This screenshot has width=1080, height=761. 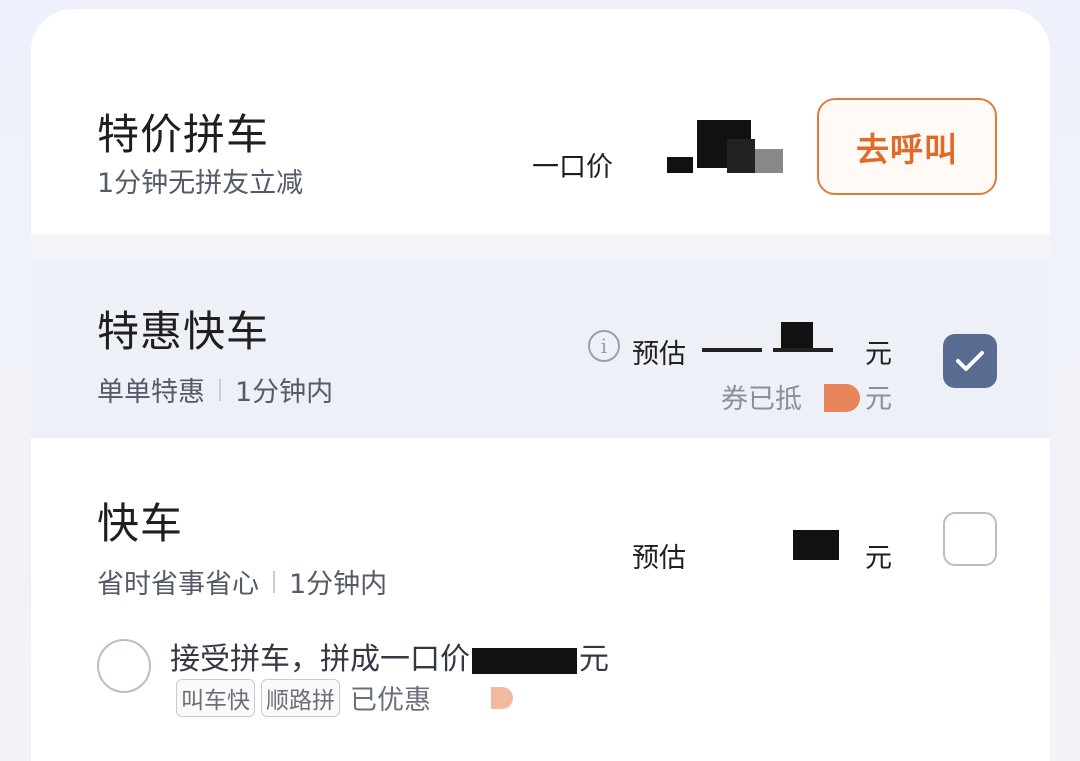 I want to click on ride-tag: 单单特惠, so click(x=151, y=392).